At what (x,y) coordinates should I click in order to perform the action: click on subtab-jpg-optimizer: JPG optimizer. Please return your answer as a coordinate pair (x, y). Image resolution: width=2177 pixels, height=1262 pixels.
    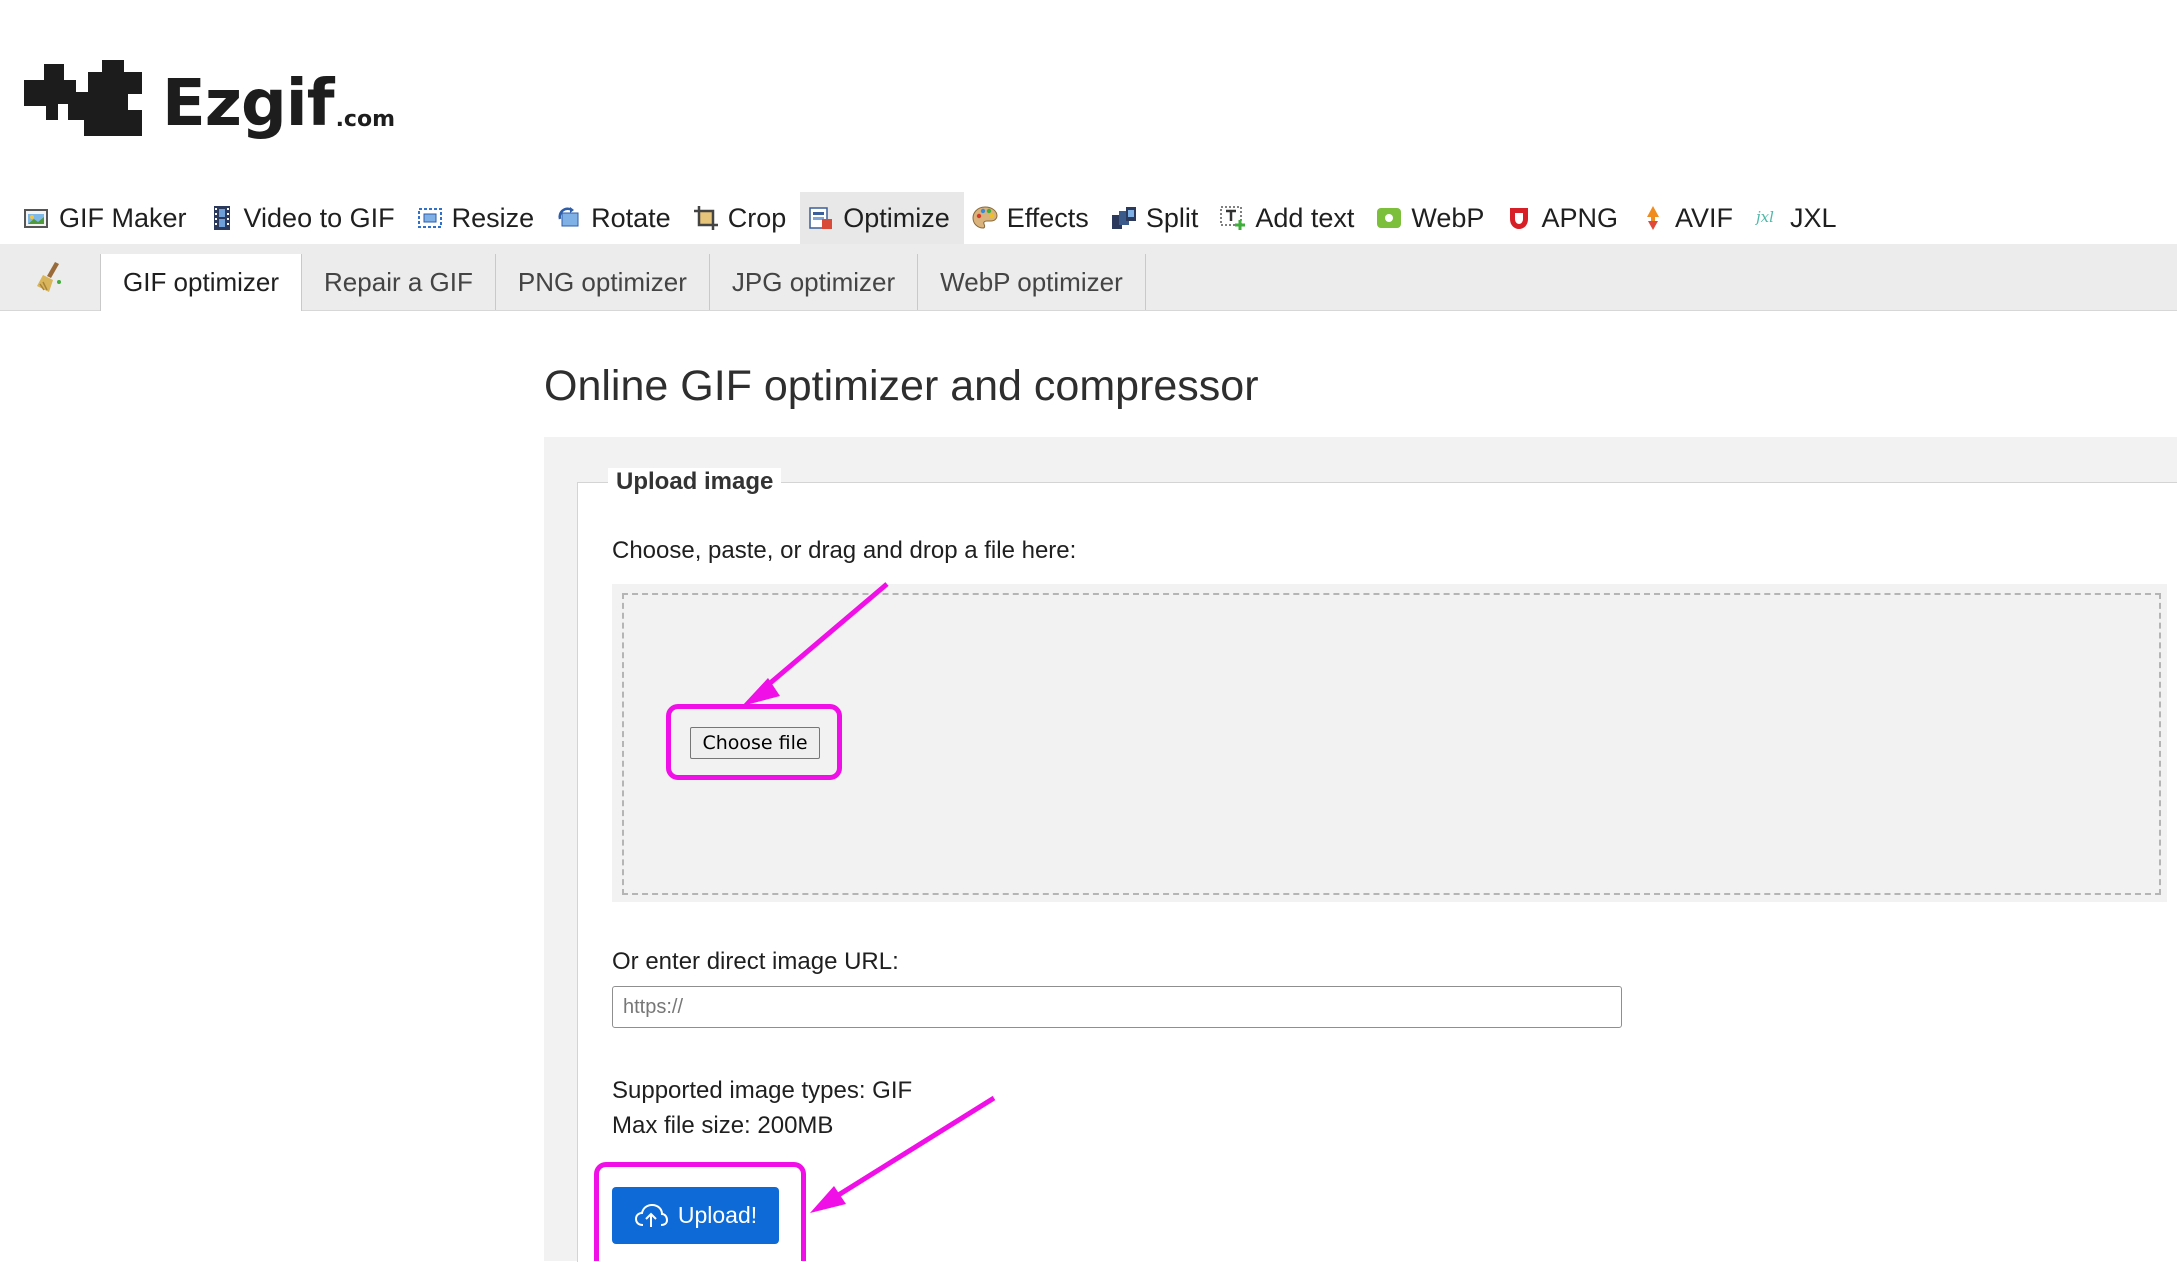
    Looking at the image, I should click on (814, 282).